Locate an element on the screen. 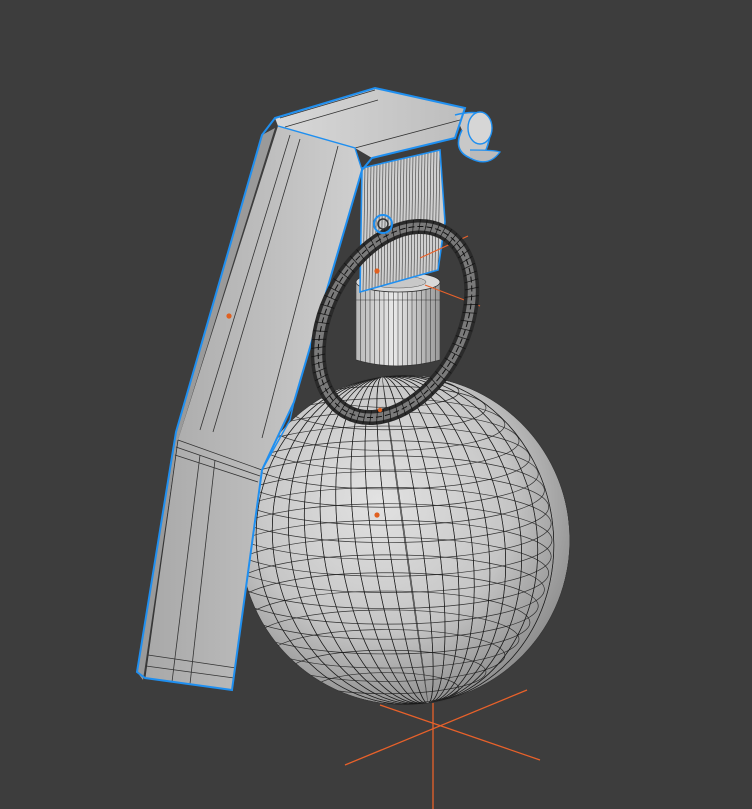 The height and width of the screenshot is (809, 752). origin-fuse-icon is located at coordinates (377, 271).